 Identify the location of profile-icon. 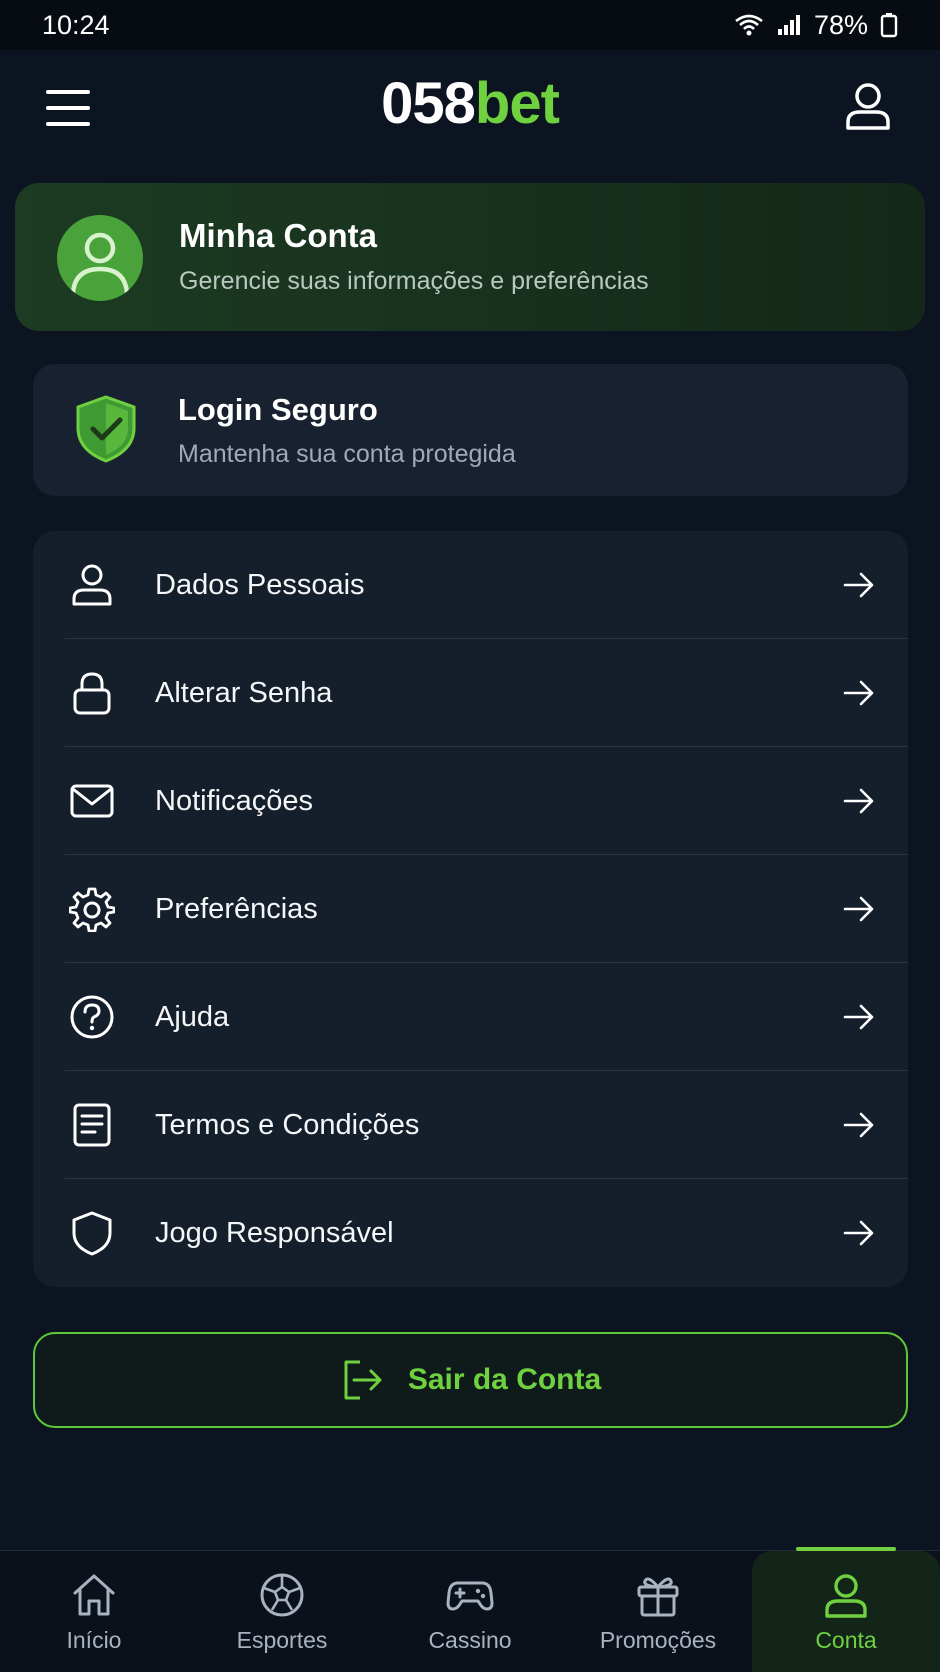
(868, 106).